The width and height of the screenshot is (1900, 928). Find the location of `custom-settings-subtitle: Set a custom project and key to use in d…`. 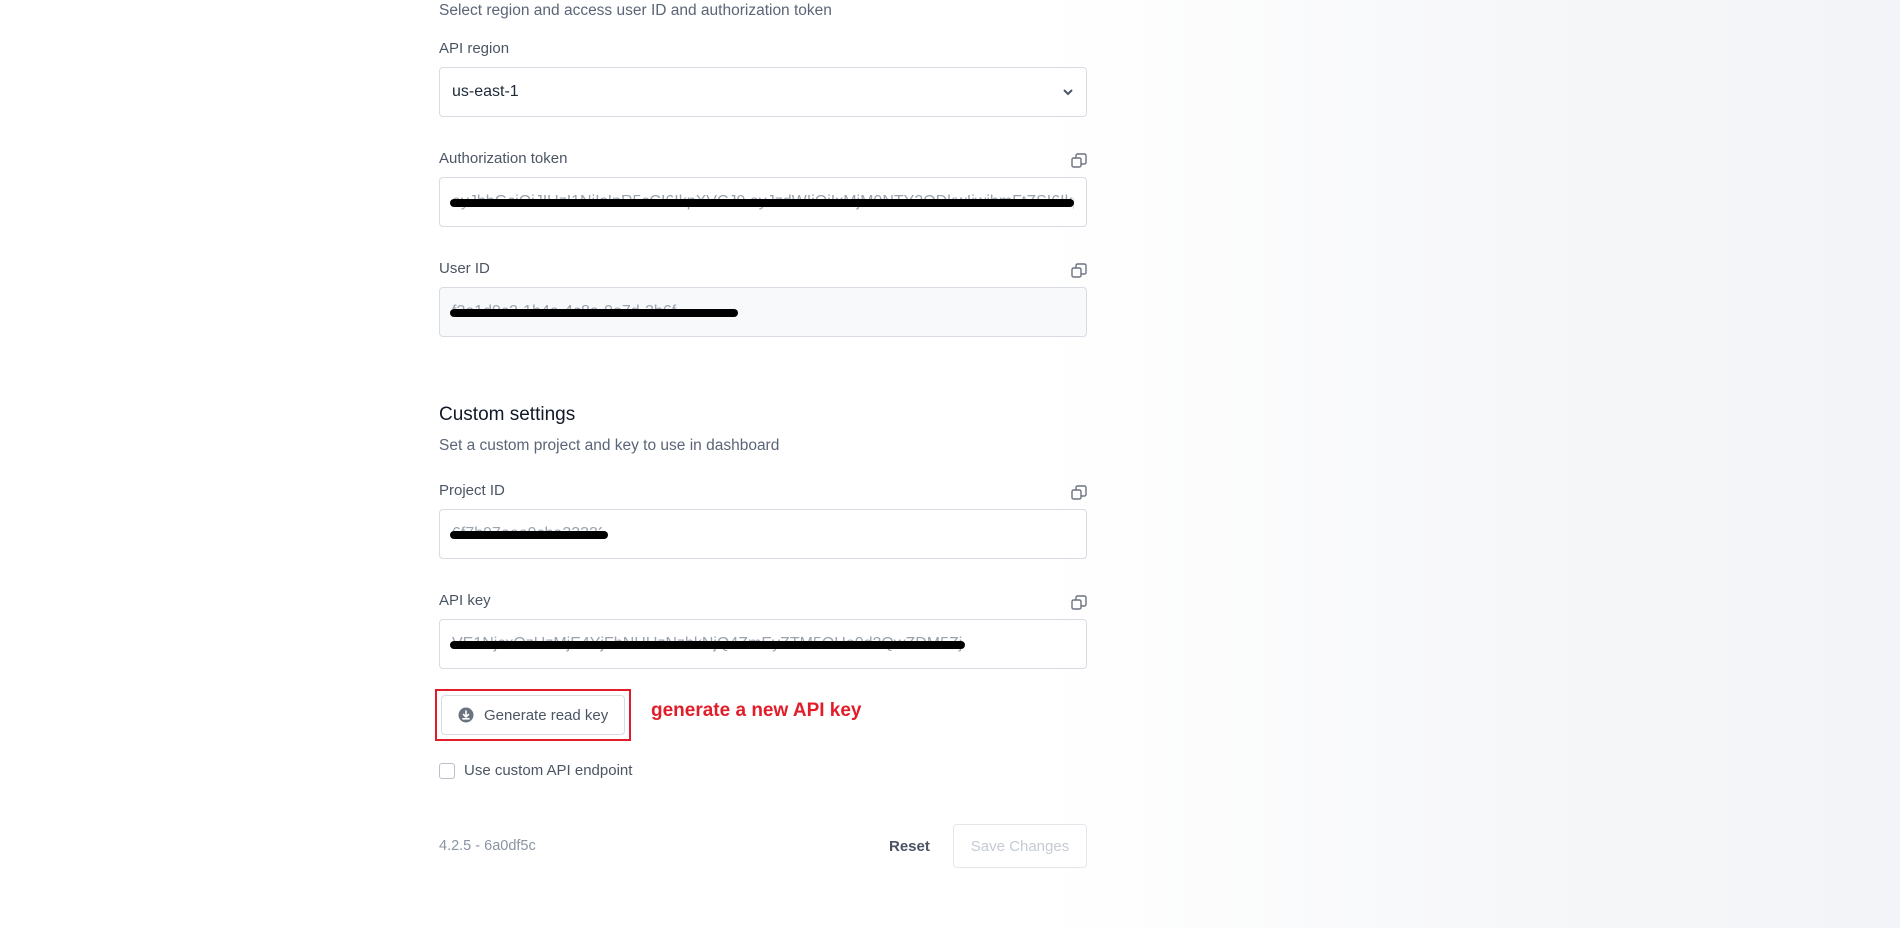

custom-settings-subtitle: Set a custom project and key to use in d… is located at coordinates (609, 445).